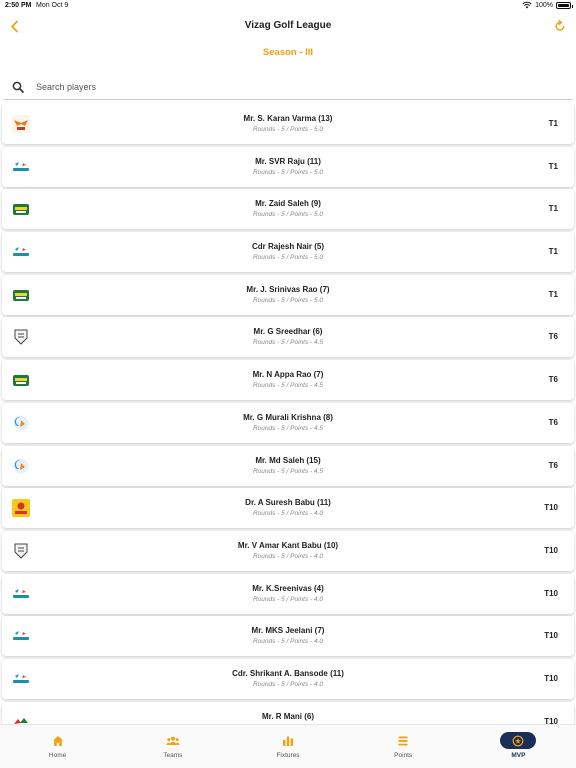 The image size is (576, 768). What do you see at coordinates (288, 289) in the screenshot?
I see `player-name: Mr. J. Srinivas Rao (7)` at bounding box center [288, 289].